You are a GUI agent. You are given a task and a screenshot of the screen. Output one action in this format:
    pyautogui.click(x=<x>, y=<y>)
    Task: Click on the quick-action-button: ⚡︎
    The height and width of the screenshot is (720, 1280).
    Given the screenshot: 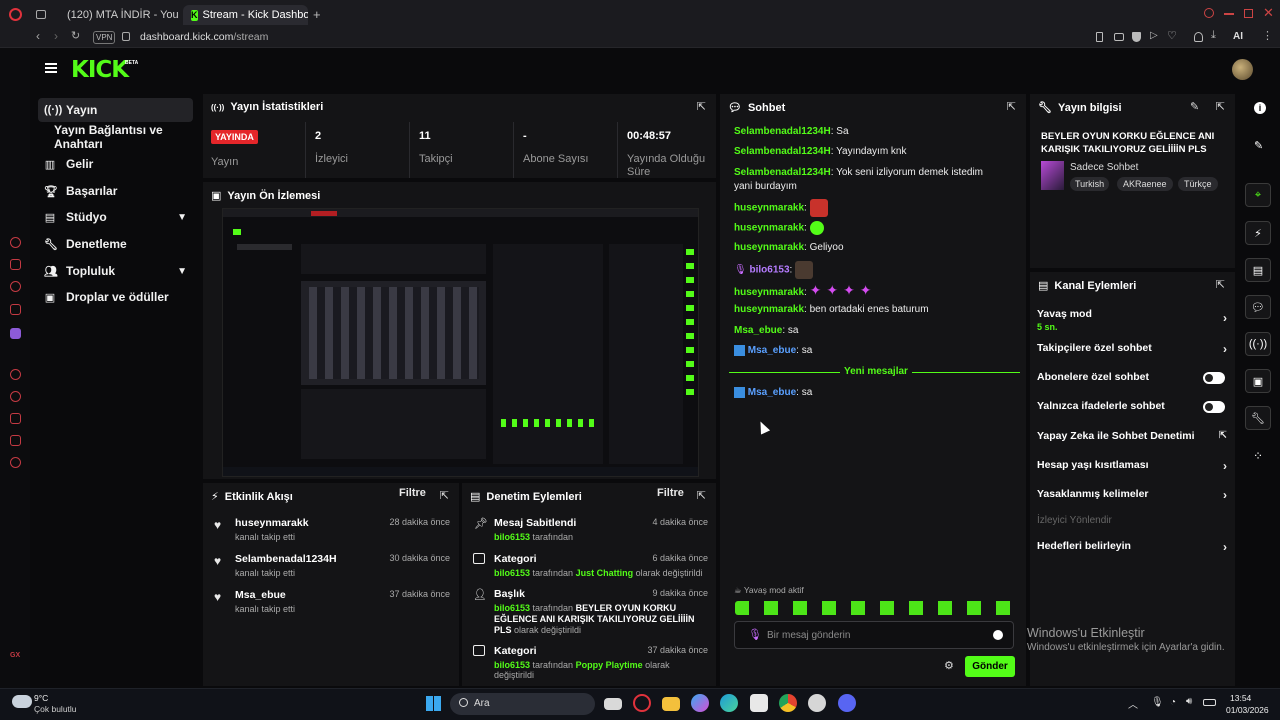 What is the action you would take?
    pyautogui.click(x=1258, y=233)
    